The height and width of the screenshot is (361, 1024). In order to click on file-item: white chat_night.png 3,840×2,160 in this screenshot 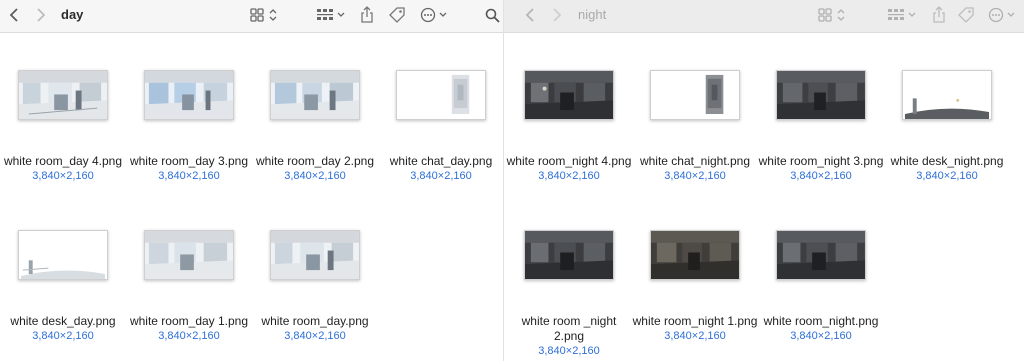, I will do `click(695, 108)`.